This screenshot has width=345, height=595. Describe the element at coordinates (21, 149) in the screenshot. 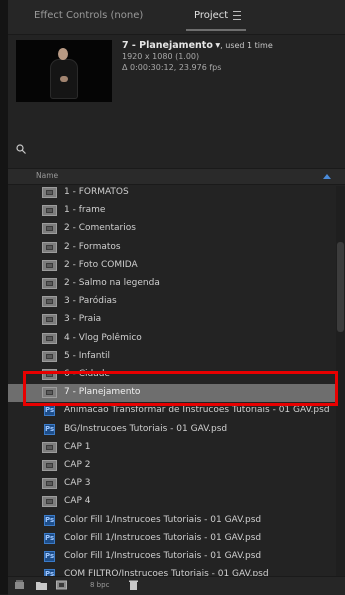

I see `search-icon` at that location.